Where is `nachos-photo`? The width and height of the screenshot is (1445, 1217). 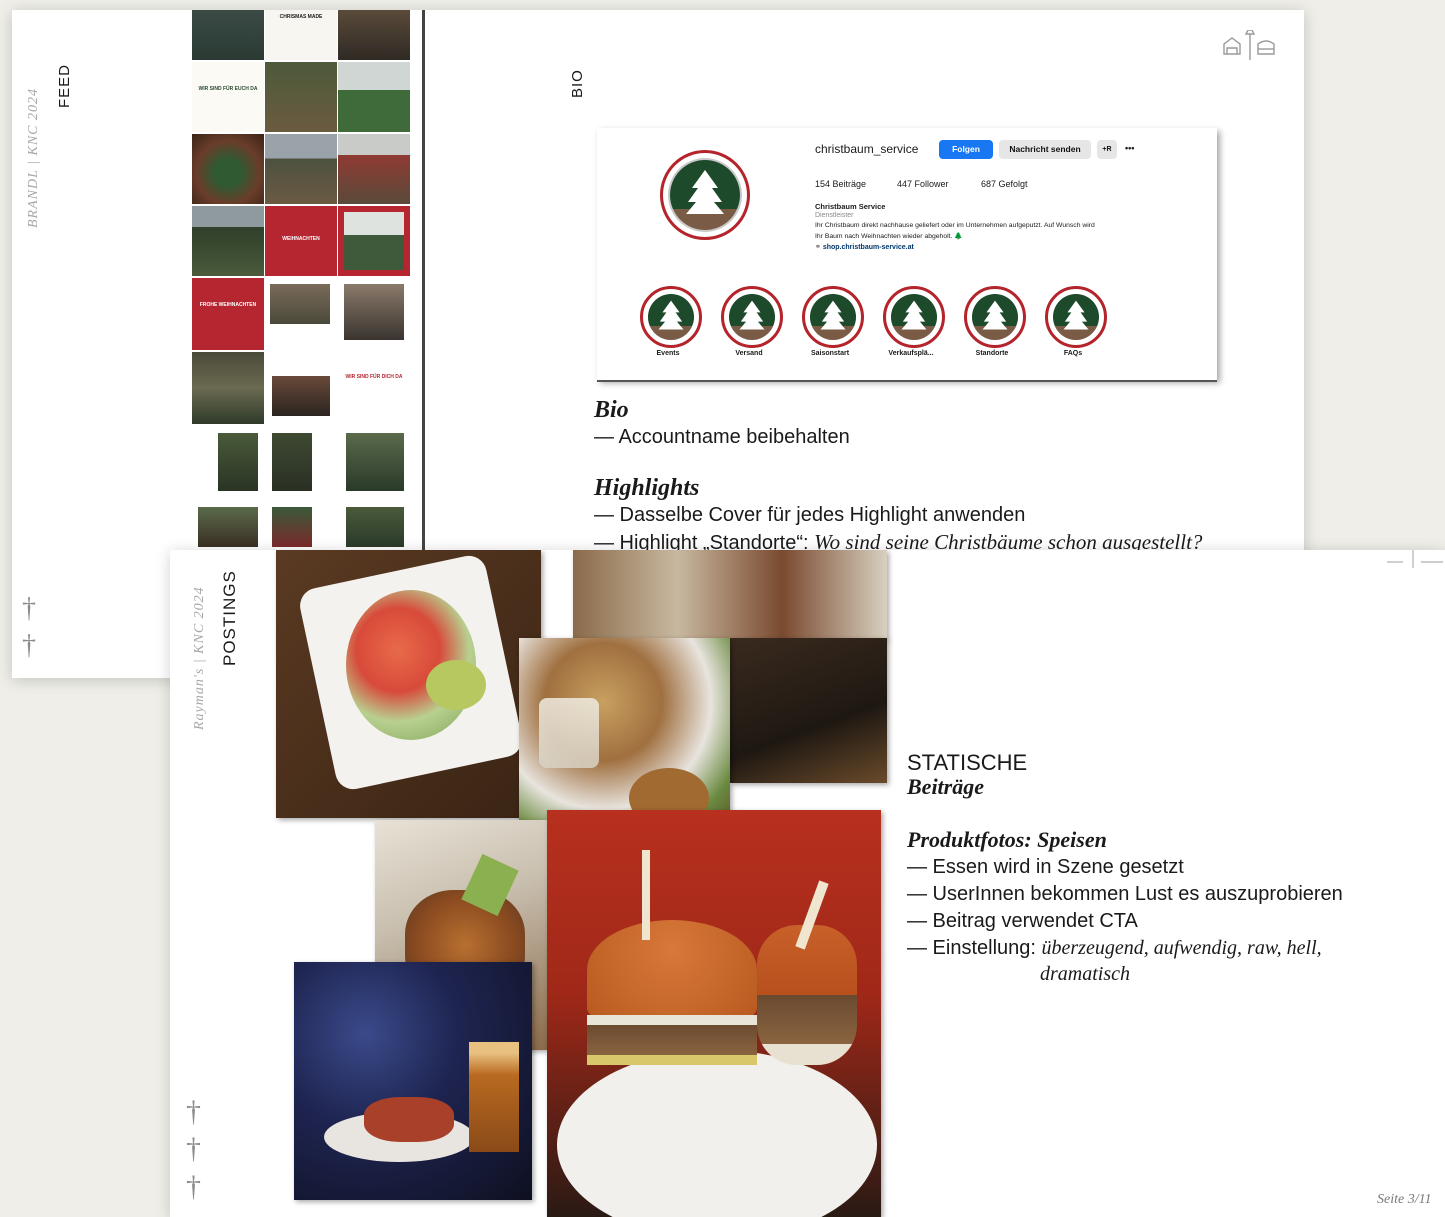
nachos-photo is located at coordinates (730, 595).